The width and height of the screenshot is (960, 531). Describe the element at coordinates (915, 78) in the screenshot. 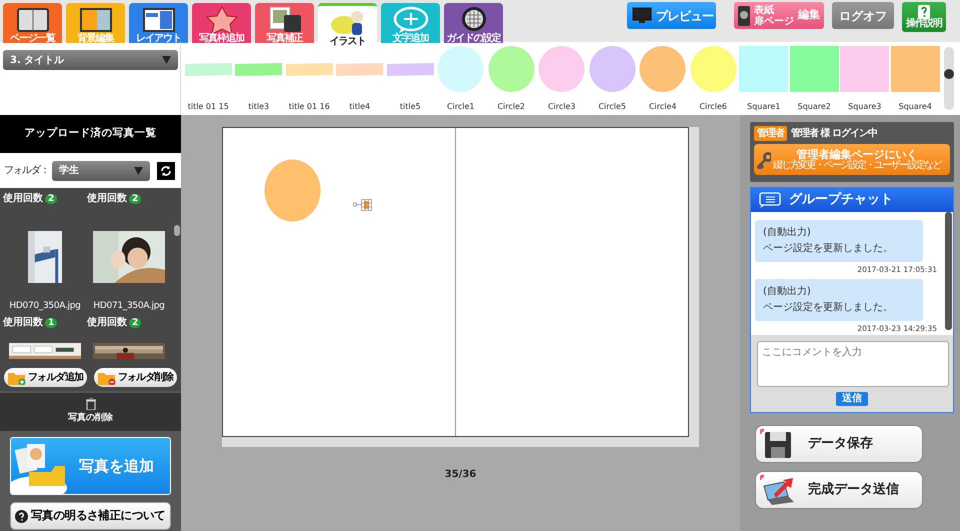

I see `stamp-item: Square4` at that location.